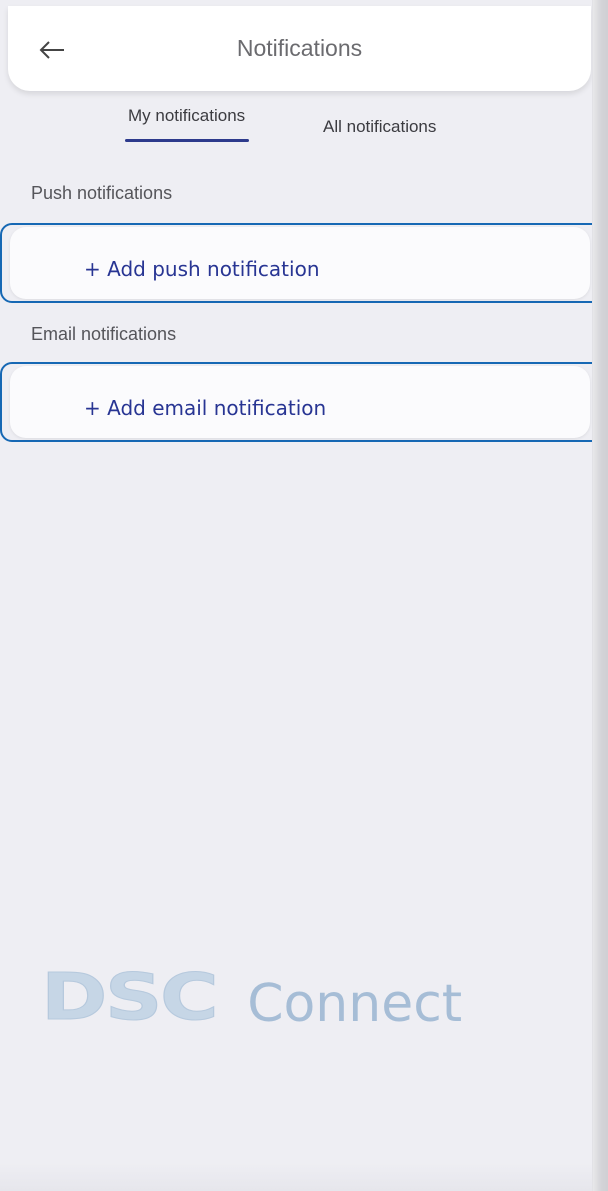  I want to click on tab-my-notifications: My notifications, so click(187, 124).